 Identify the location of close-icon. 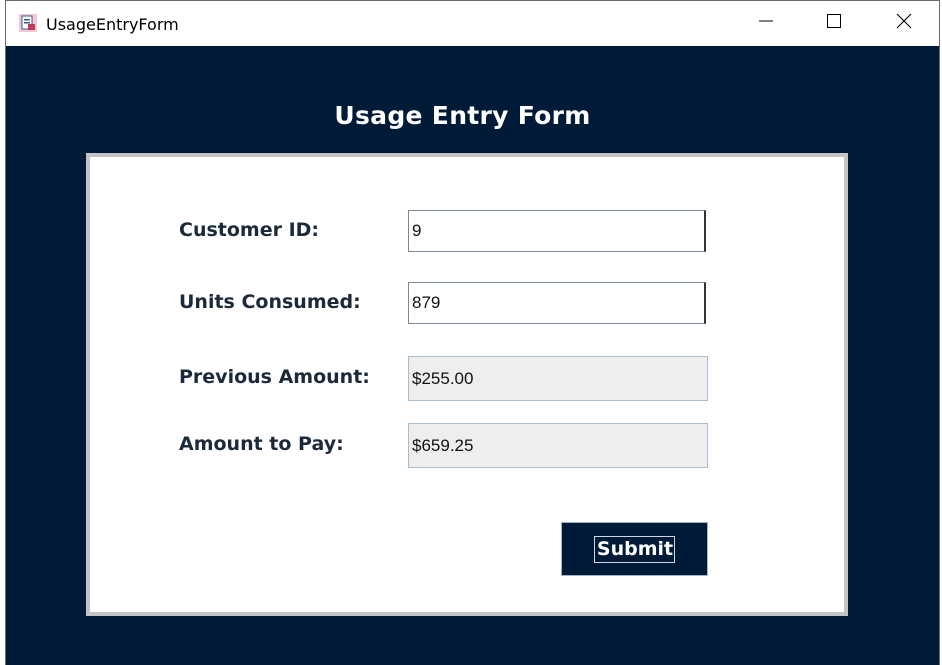
(904, 23).